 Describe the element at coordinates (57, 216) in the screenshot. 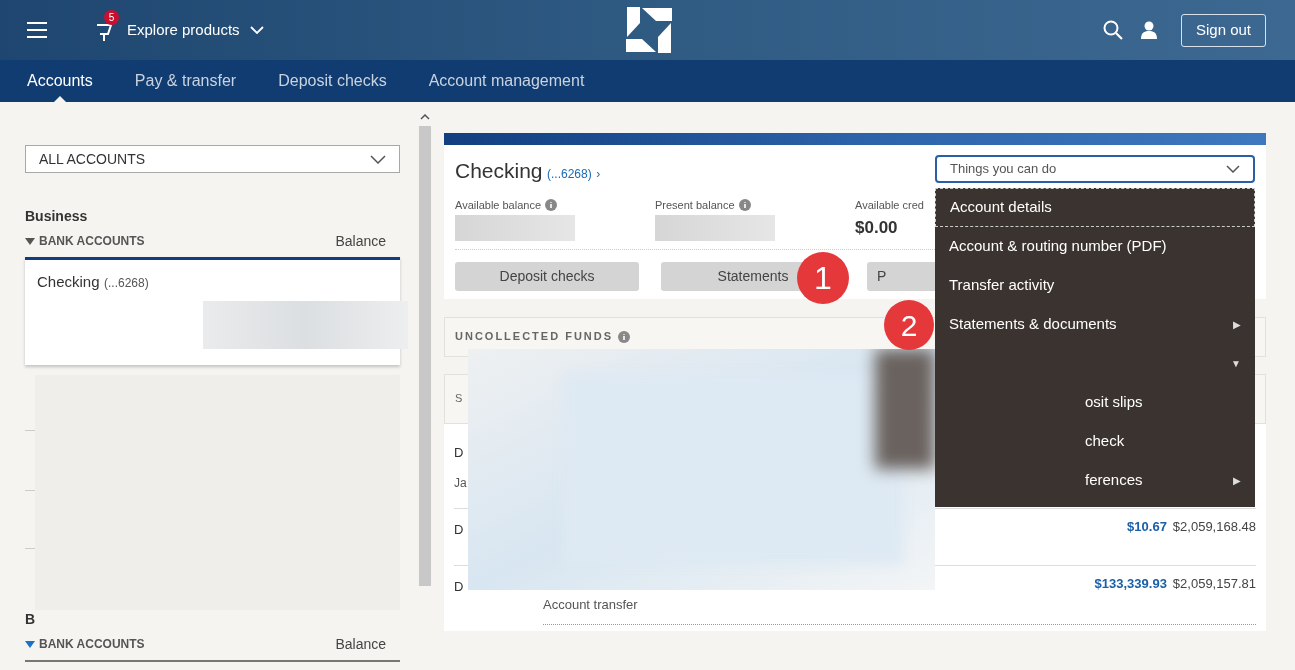

I see `group-heading: Business` at that location.